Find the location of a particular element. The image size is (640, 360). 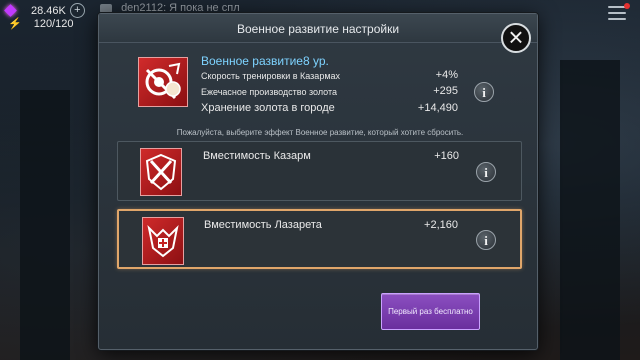

option-label: Вместимость Лазарета is located at coordinates (263, 225).